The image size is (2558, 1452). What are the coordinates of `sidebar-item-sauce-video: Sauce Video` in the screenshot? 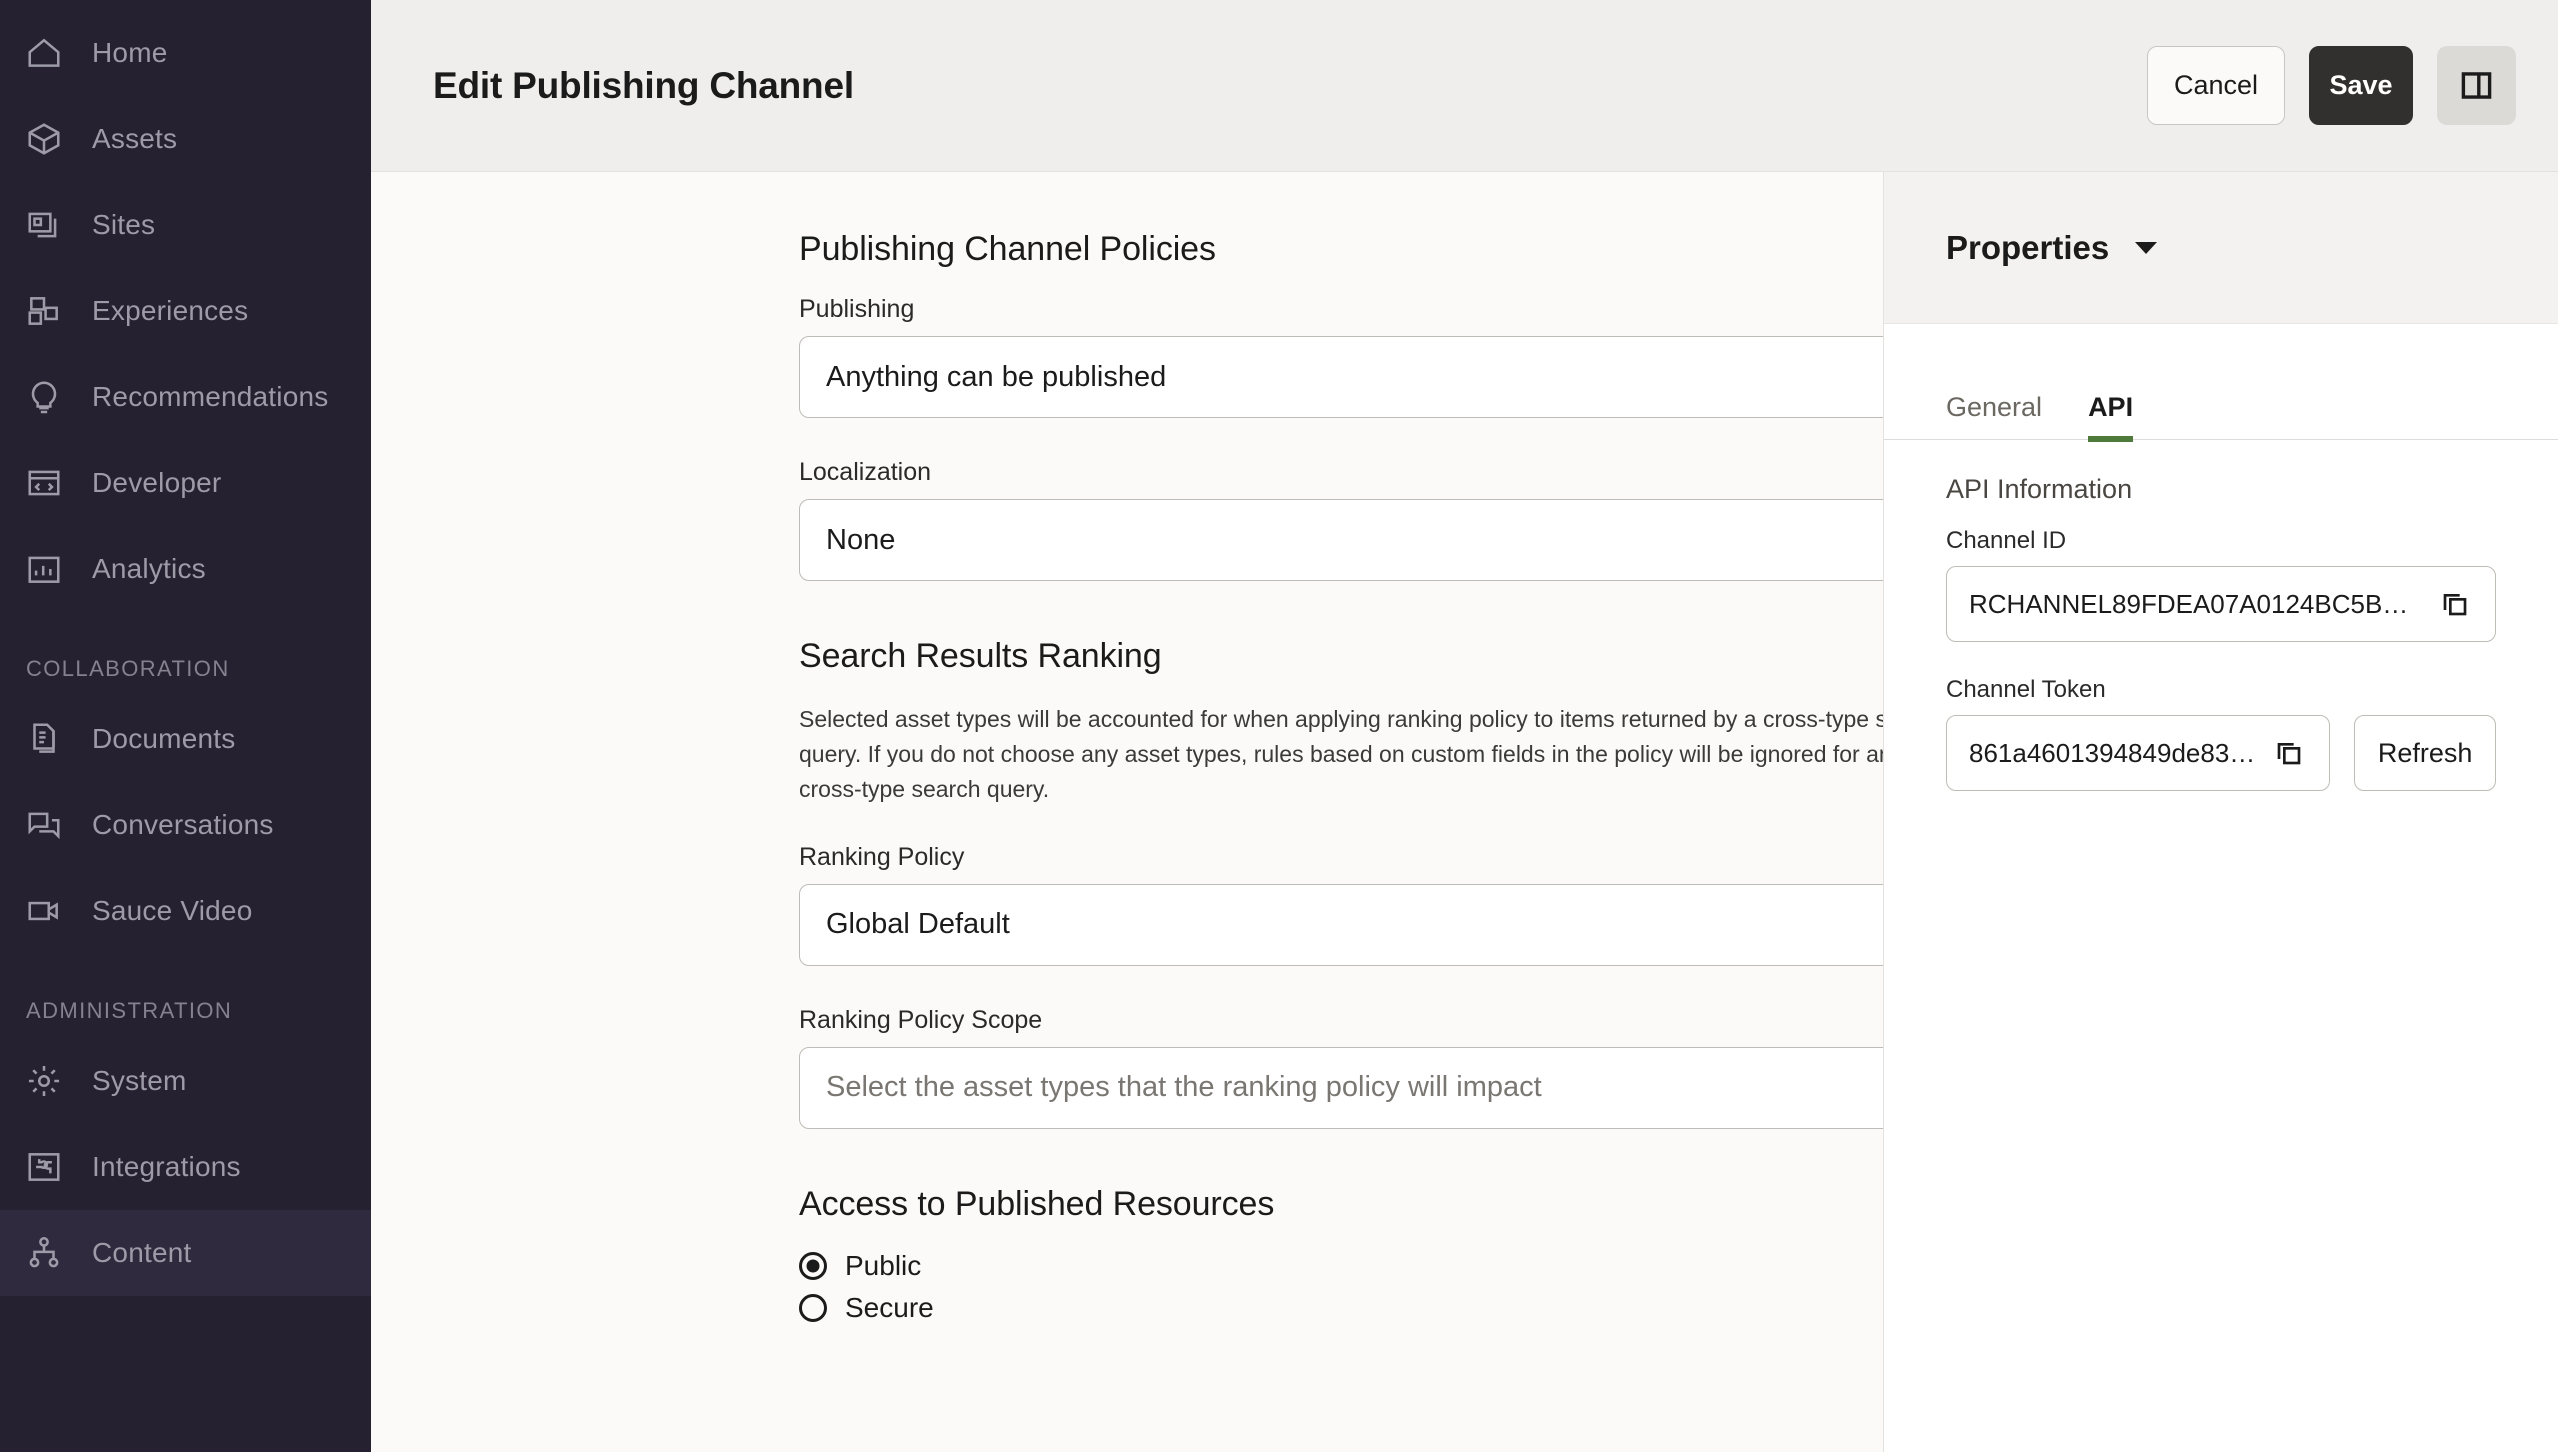 It's located at (185, 911).